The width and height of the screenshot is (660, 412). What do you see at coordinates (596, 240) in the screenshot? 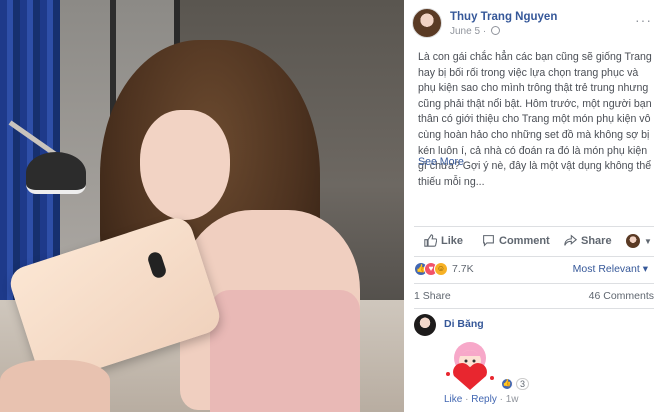
I see `share-label: Share` at bounding box center [596, 240].